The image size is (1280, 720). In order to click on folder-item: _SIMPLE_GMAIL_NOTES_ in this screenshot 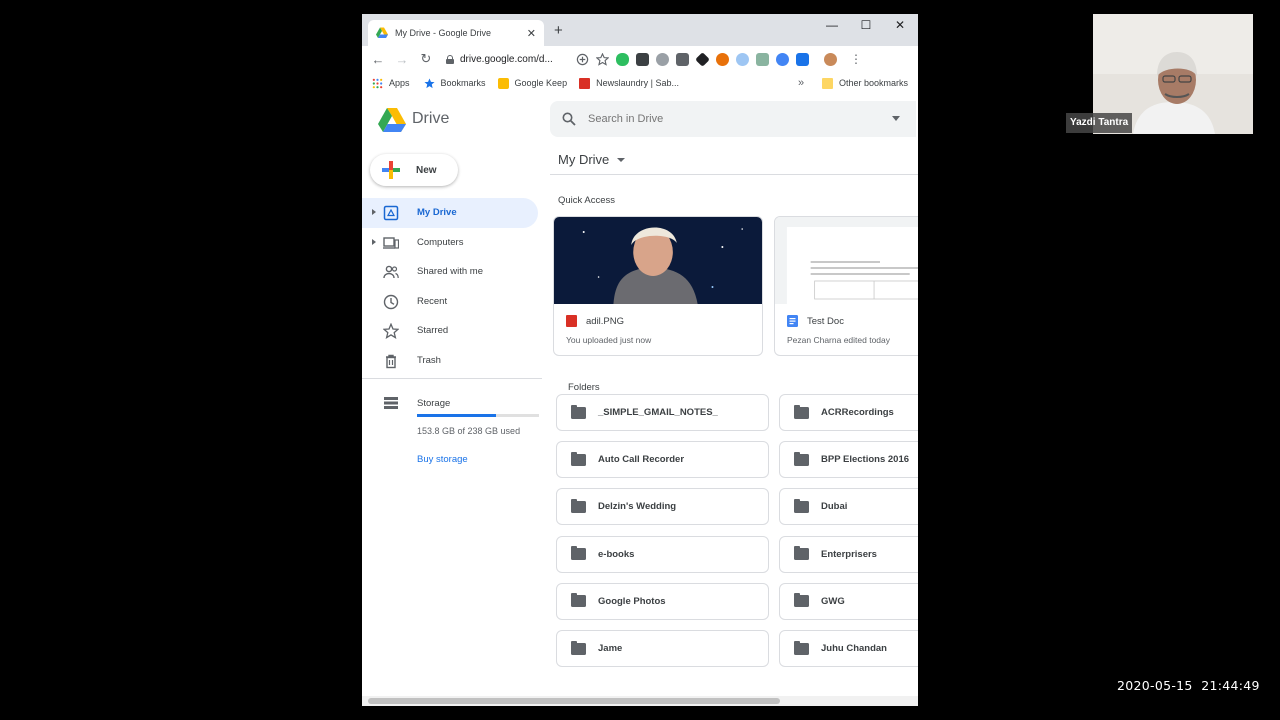, I will do `click(662, 412)`.